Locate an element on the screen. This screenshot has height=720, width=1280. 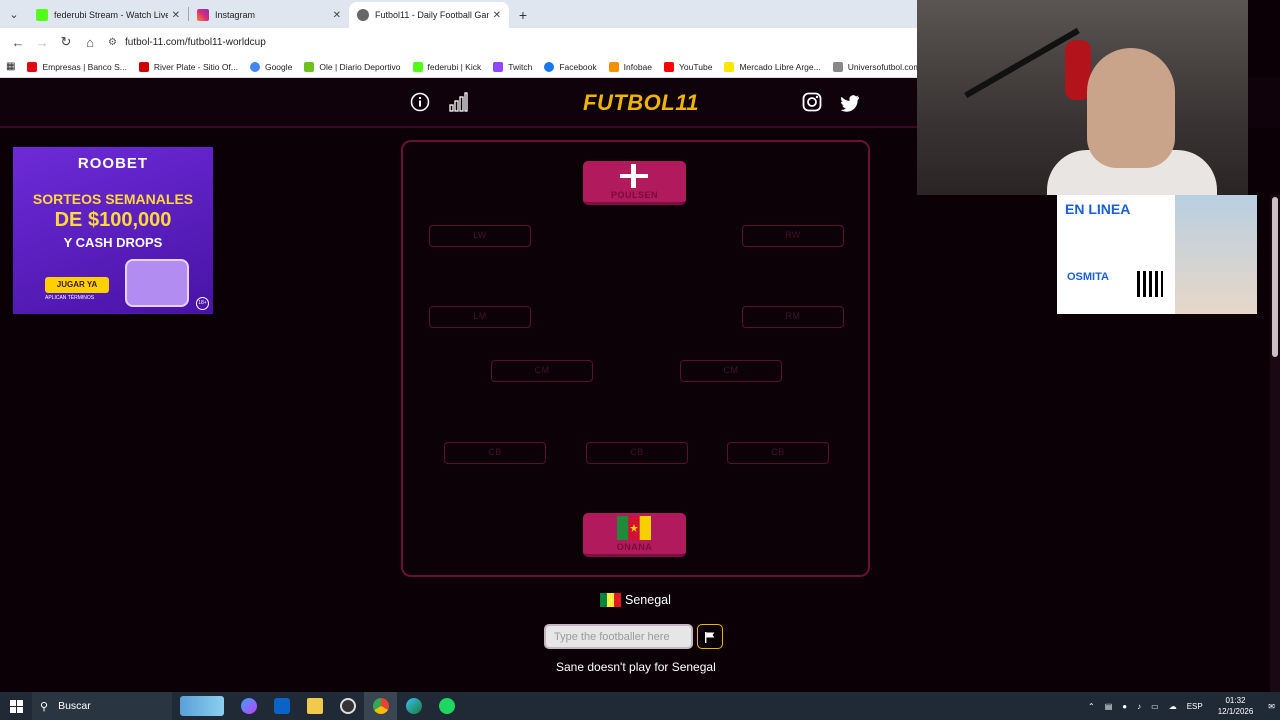
taskbar-search: ⚲ Buscar is located at coordinates (102, 706).